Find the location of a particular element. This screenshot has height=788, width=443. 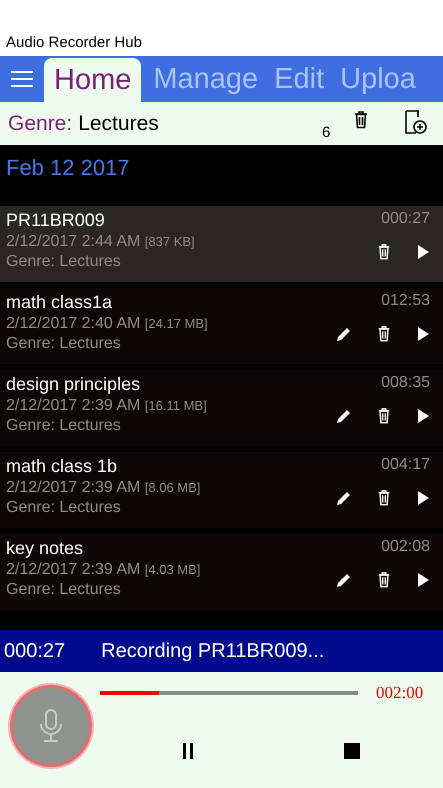

recording-duration: 000:27 is located at coordinates (405, 219).